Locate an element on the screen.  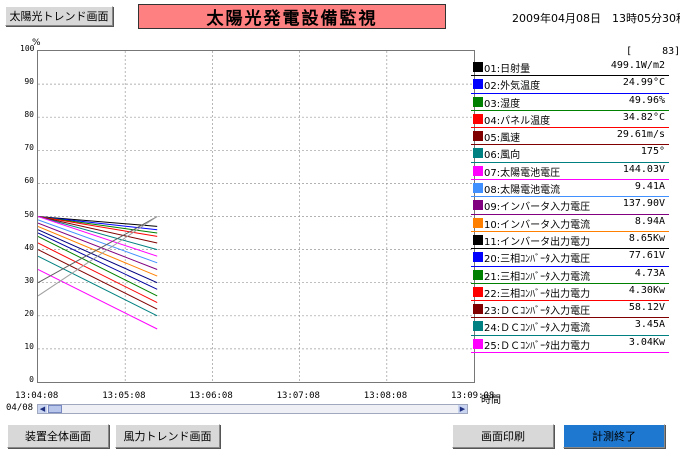
y-tick-label: 40 is located at coordinates (29, 247).